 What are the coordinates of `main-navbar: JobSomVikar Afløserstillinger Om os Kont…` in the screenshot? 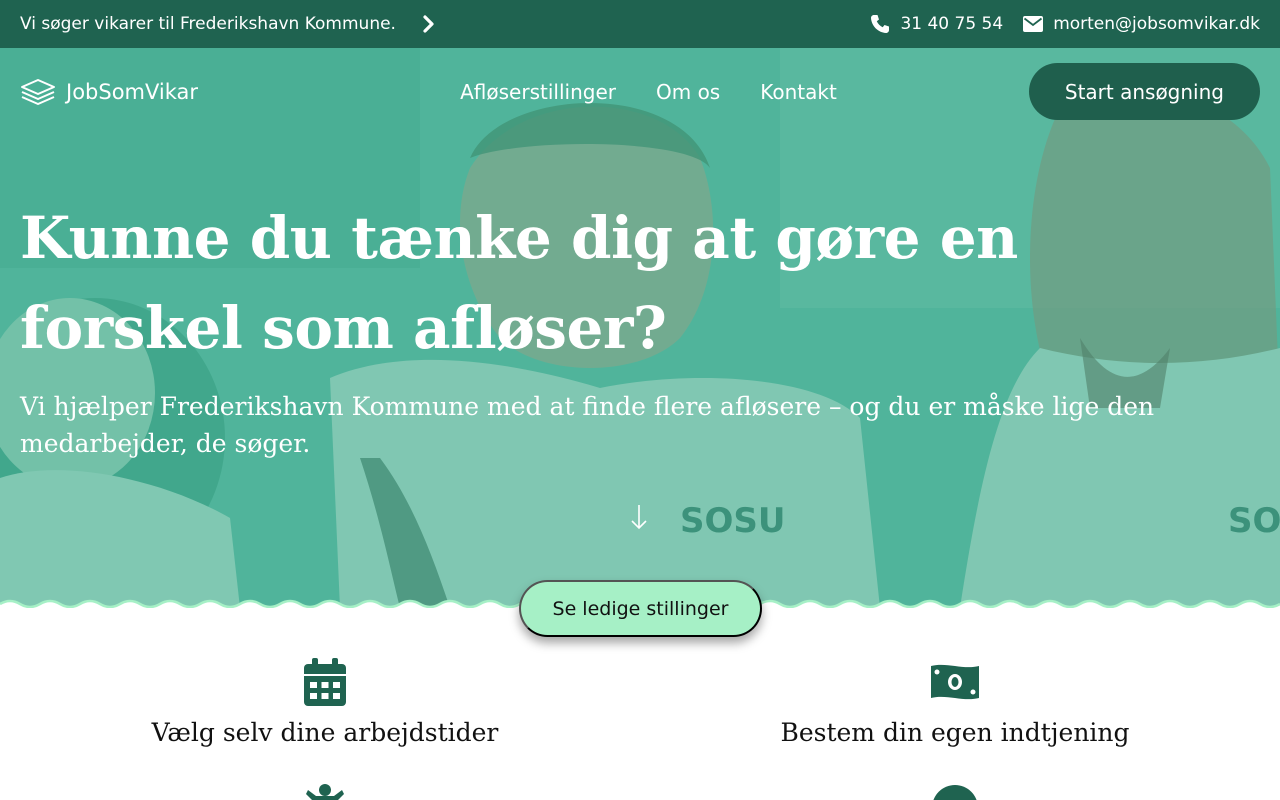 It's located at (640, 91).